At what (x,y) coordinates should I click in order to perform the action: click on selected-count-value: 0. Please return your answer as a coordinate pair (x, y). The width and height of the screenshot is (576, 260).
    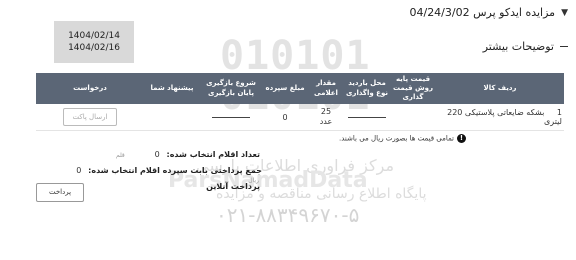
    Looking at the image, I should click on (157, 154).